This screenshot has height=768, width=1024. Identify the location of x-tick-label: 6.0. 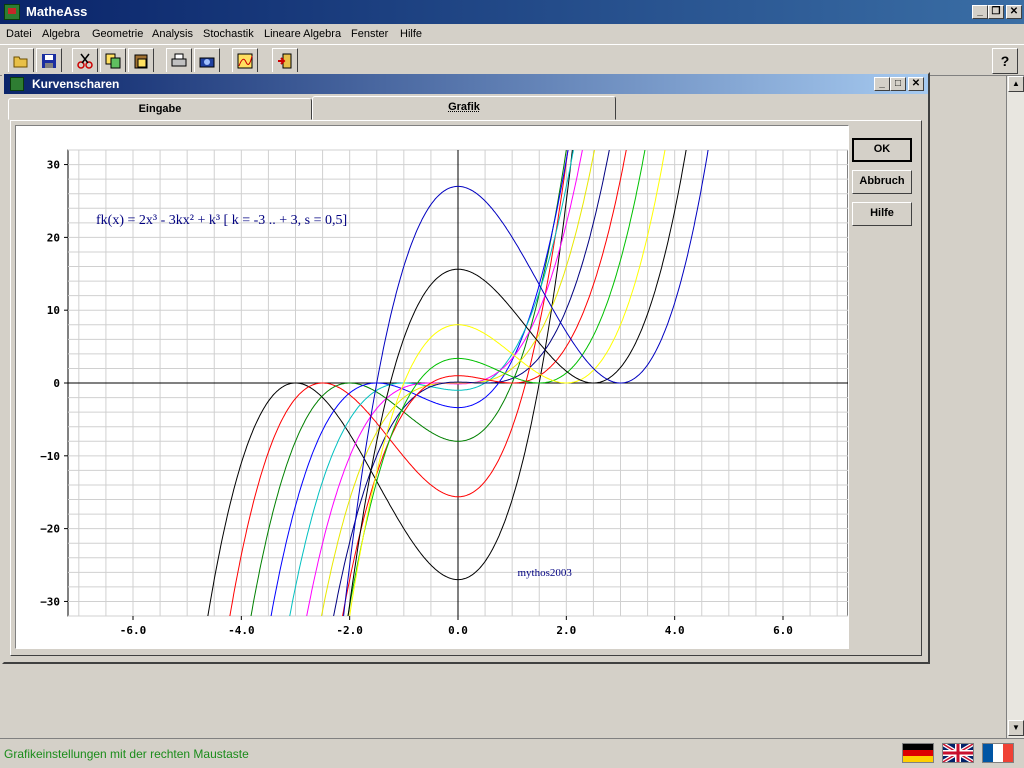
(783, 630).